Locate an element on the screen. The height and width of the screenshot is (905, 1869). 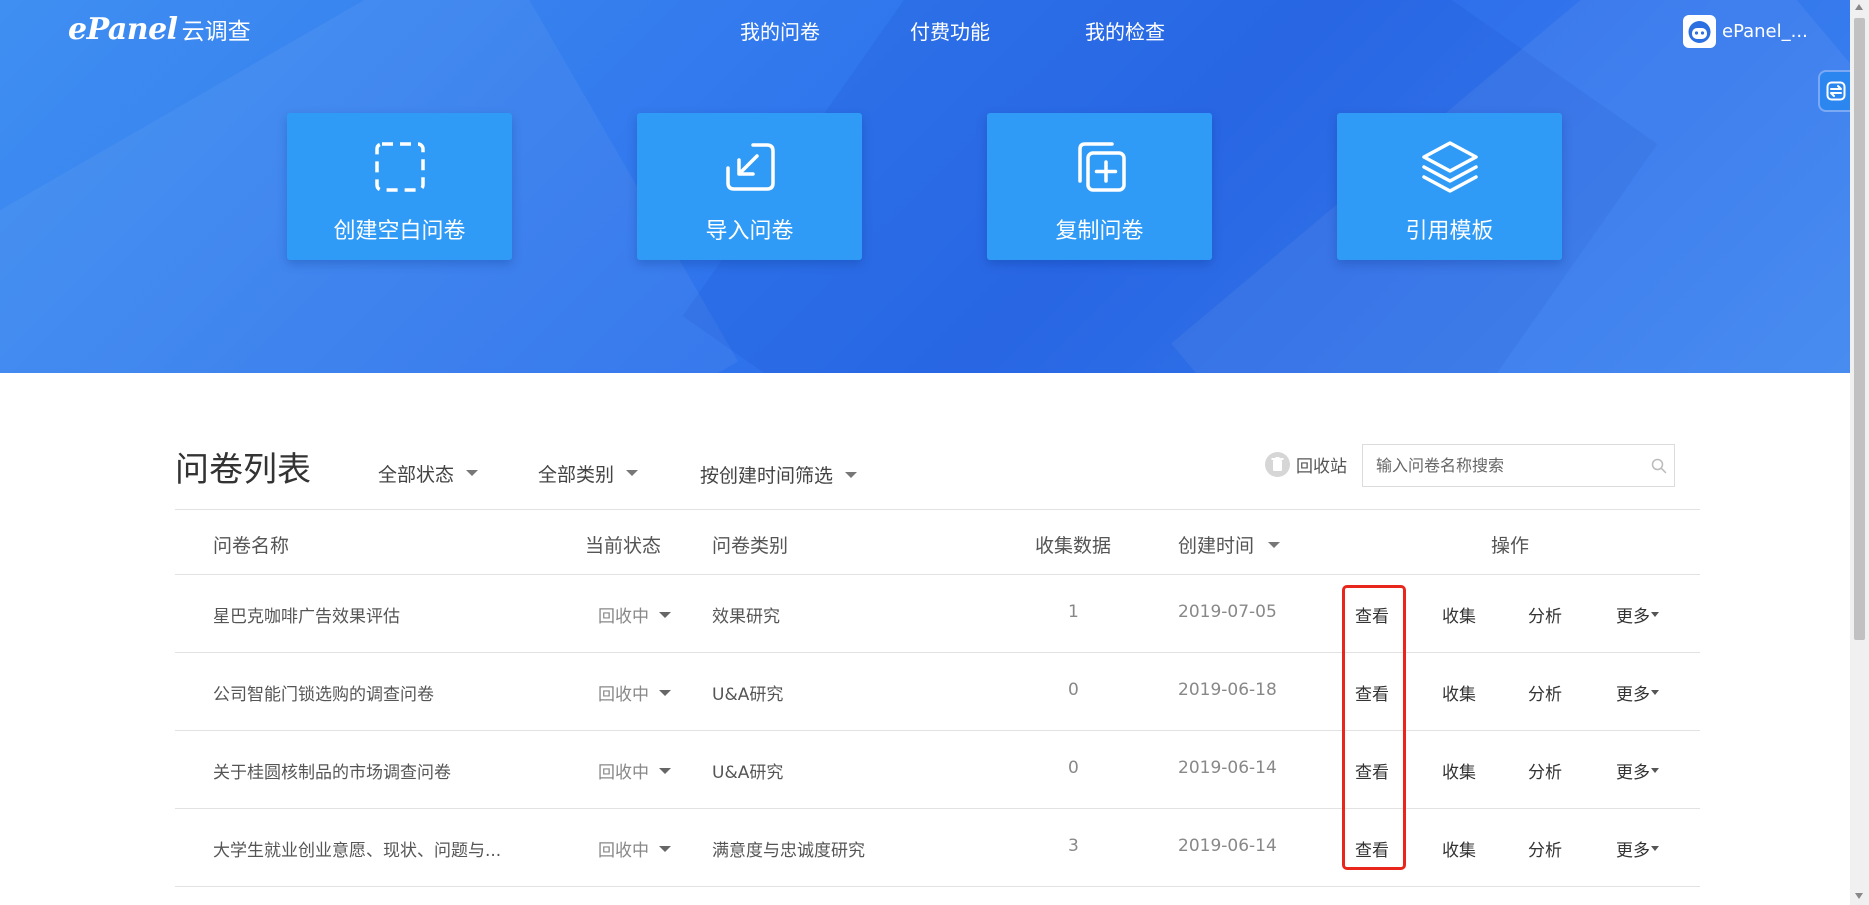
table-header: 问卷名称 当前状态 问卷类别 收集数据 创建时间 操作 is located at coordinates (937, 542).